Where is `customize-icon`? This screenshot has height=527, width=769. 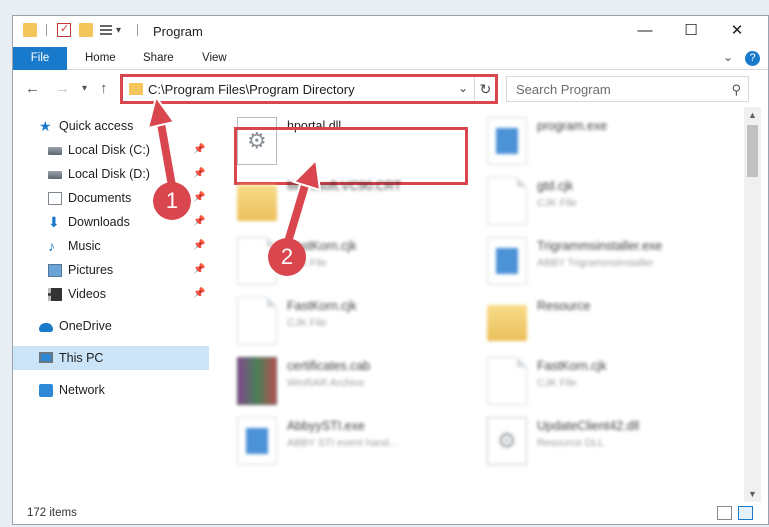 customize-icon is located at coordinates (106, 30).